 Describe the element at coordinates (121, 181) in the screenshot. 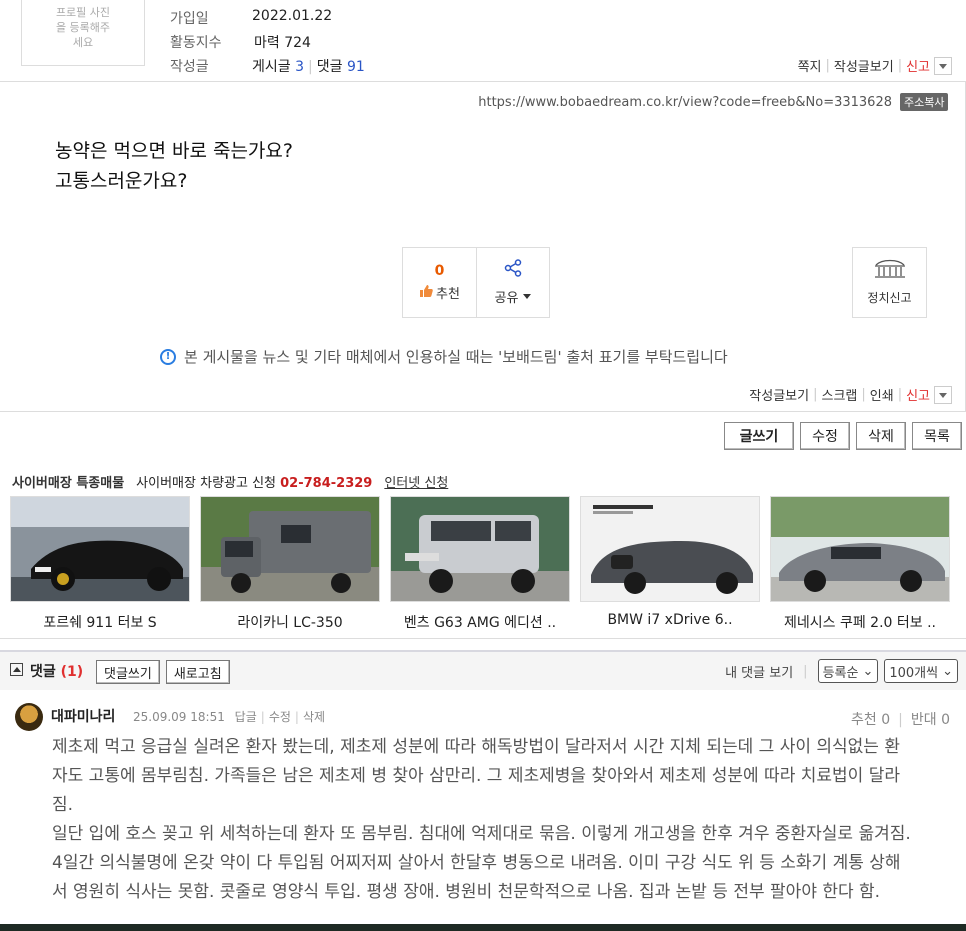

I see `post-line: 고통스러운가요?` at that location.